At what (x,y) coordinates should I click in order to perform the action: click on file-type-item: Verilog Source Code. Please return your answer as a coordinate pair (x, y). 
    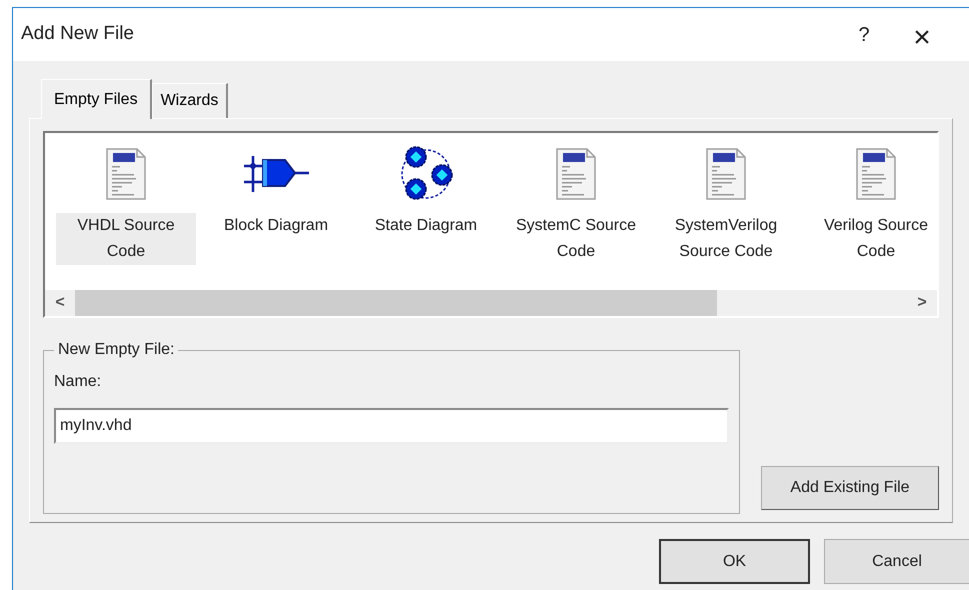
    Looking at the image, I should click on (876, 239).